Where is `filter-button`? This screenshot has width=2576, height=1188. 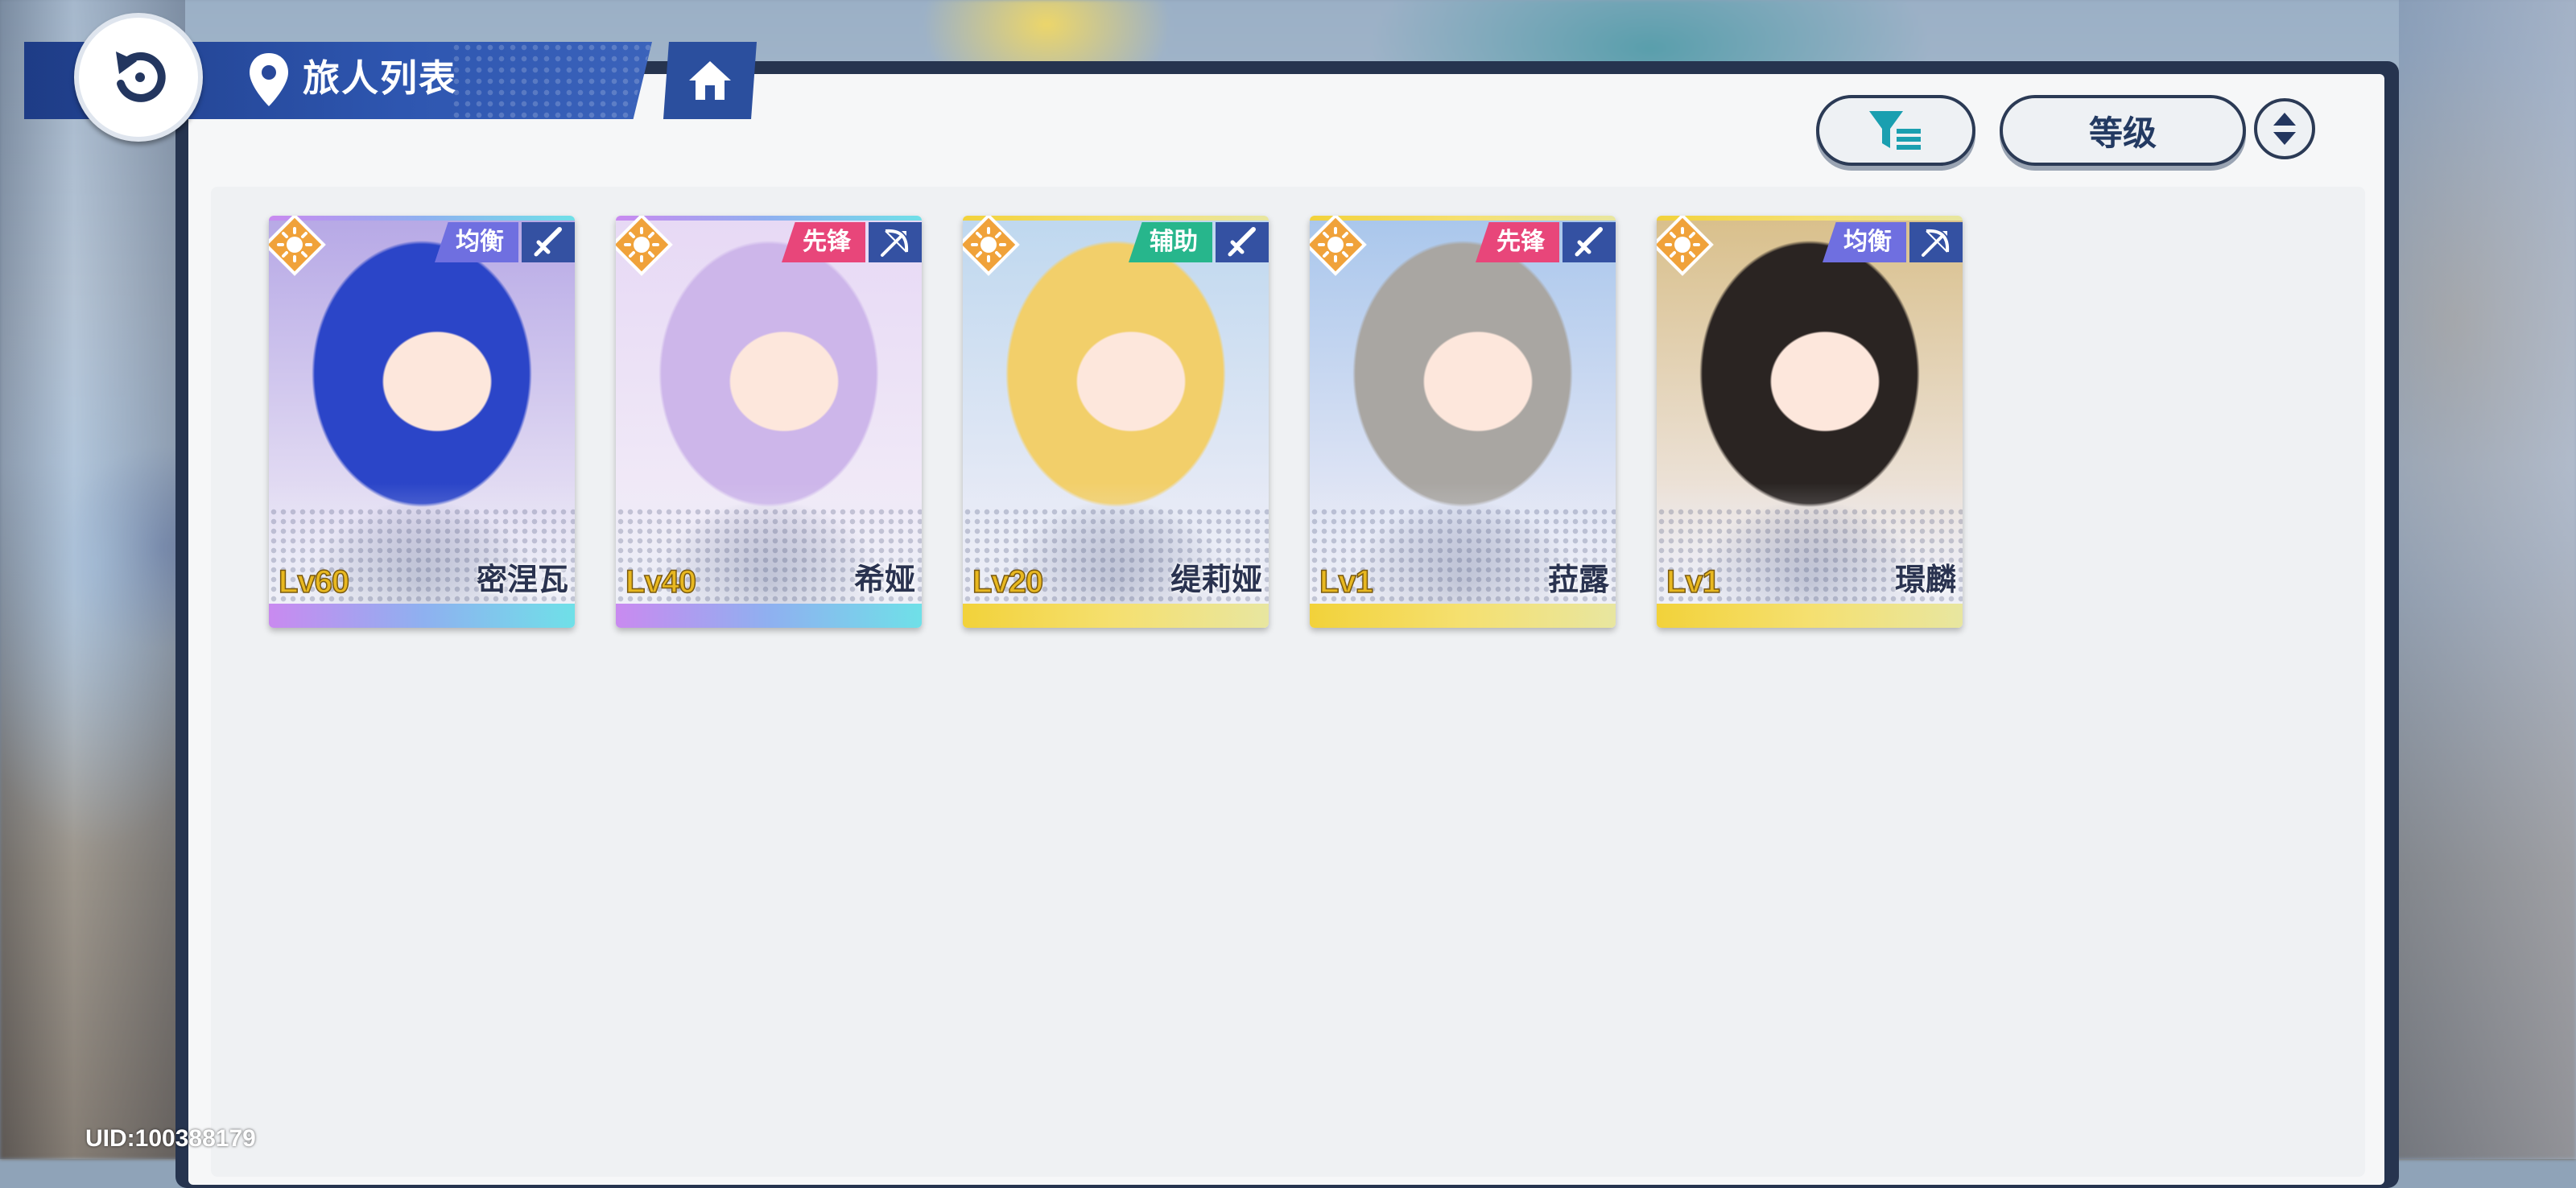
filter-button is located at coordinates (1895, 130).